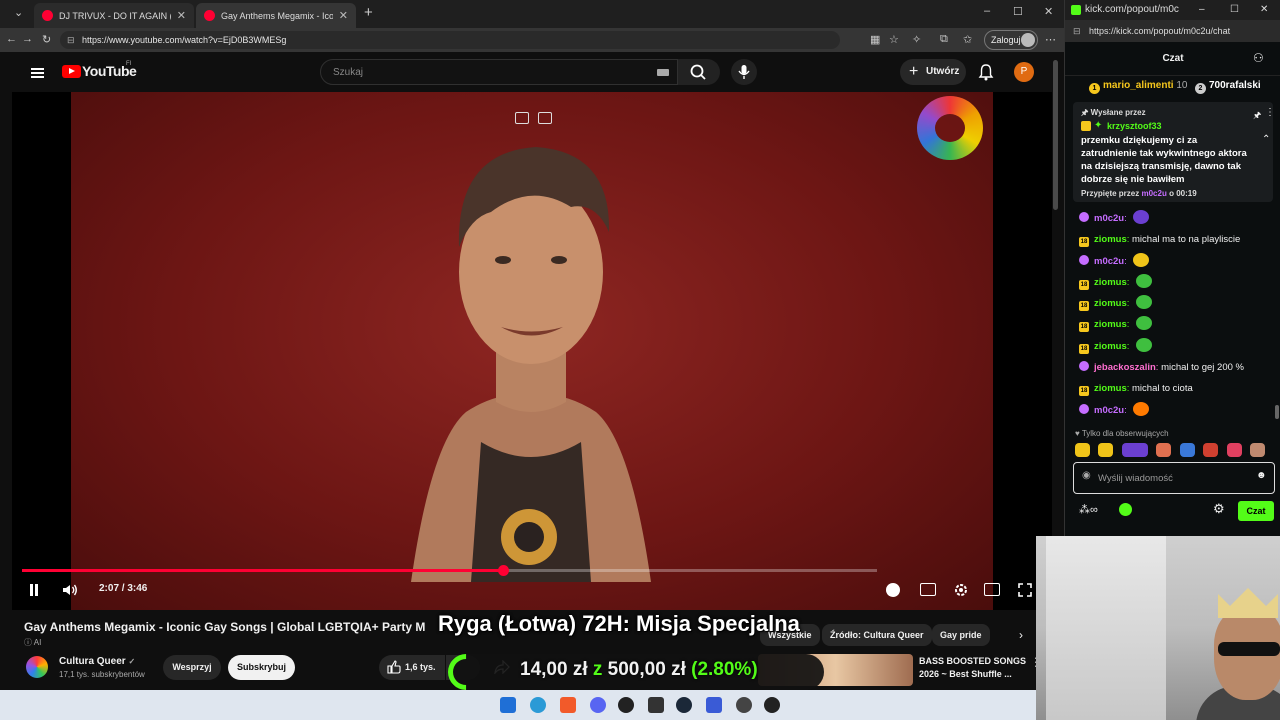 The width and height of the screenshot is (1280, 720). I want to click on fullscreen-icon, so click(1025, 590).